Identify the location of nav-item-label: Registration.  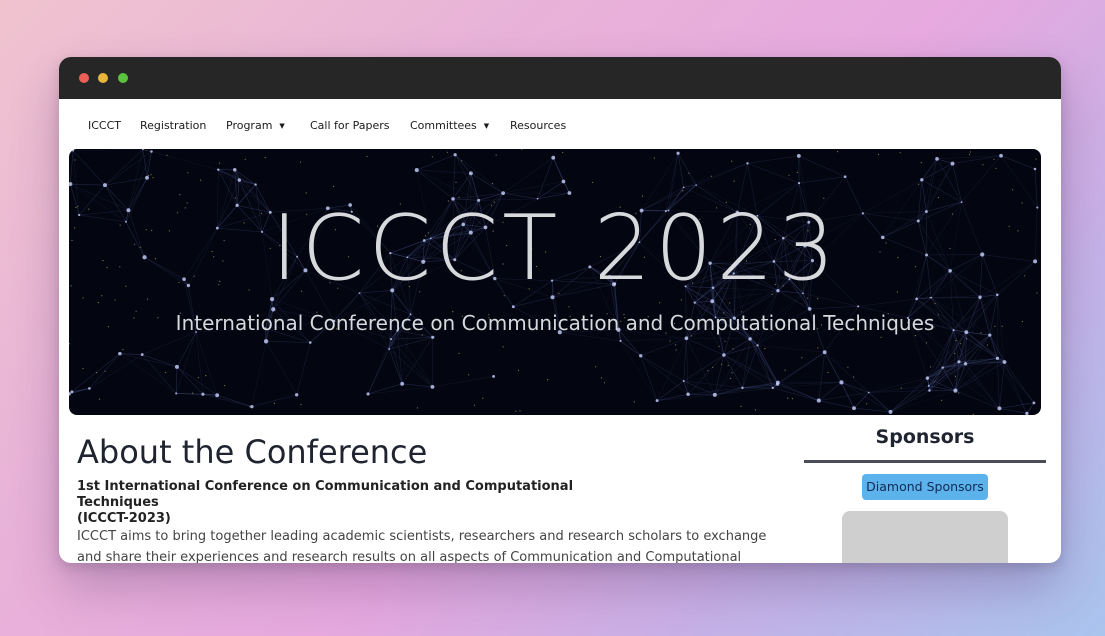
(173, 125).